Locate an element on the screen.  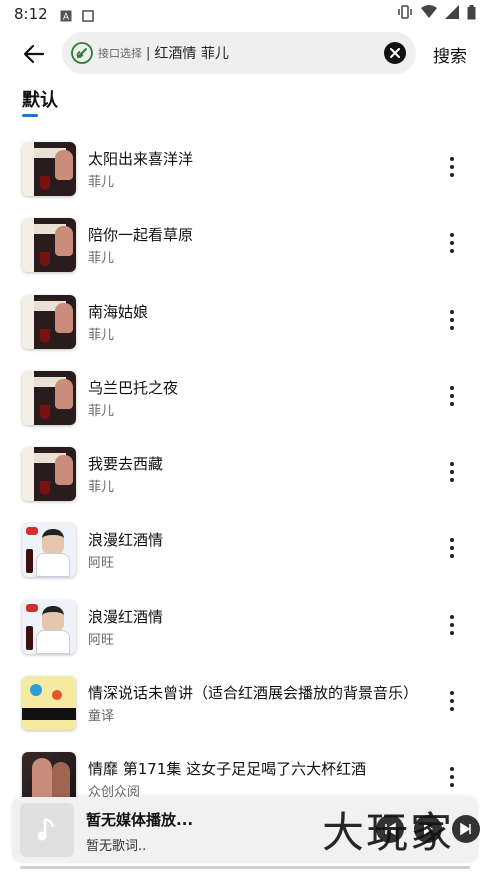
search-query: 红酒情 菲儿 is located at coordinates (191, 53).